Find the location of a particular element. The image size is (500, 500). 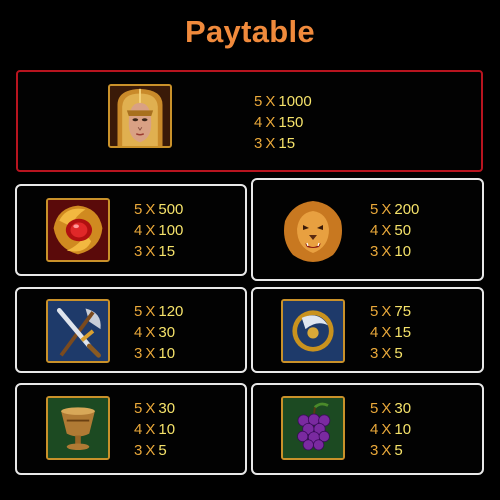

grapes-icon is located at coordinates (313, 428).